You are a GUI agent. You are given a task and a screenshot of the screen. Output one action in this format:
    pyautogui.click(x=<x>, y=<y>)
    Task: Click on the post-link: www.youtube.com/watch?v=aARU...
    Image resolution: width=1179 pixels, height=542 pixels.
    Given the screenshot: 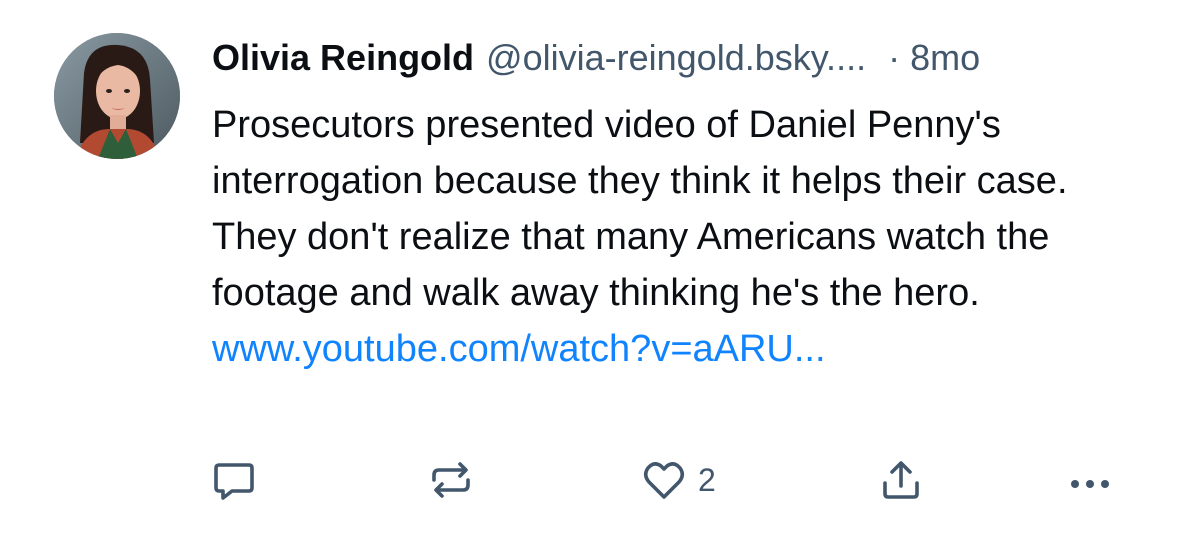 What is the action you would take?
    pyautogui.click(x=519, y=349)
    